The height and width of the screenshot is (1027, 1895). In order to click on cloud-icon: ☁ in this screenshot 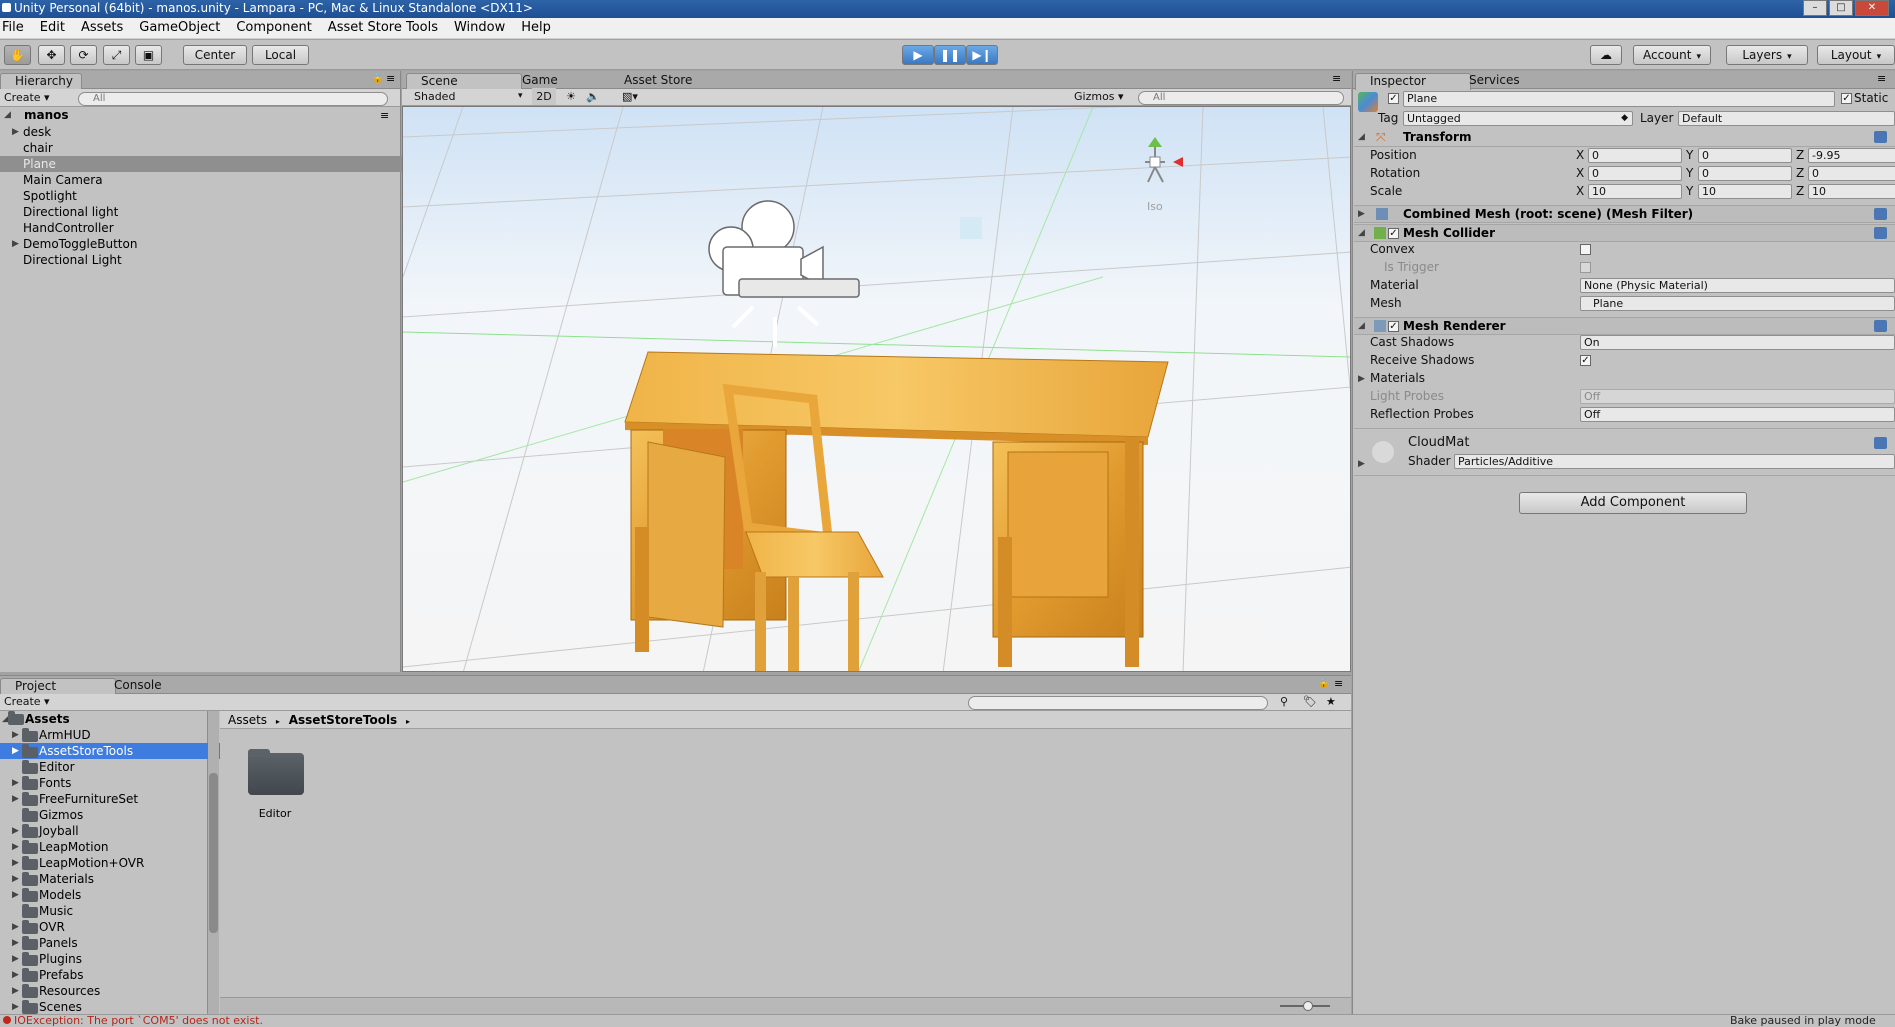, I will do `click(1606, 55)`.